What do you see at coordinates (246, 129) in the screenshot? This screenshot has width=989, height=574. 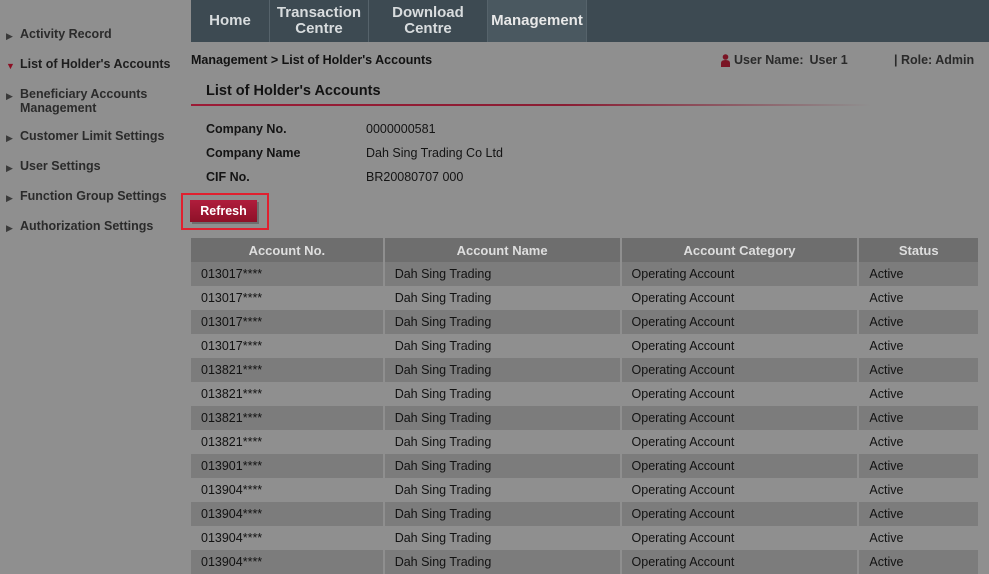 I see `company-no-label: Company No.` at bounding box center [246, 129].